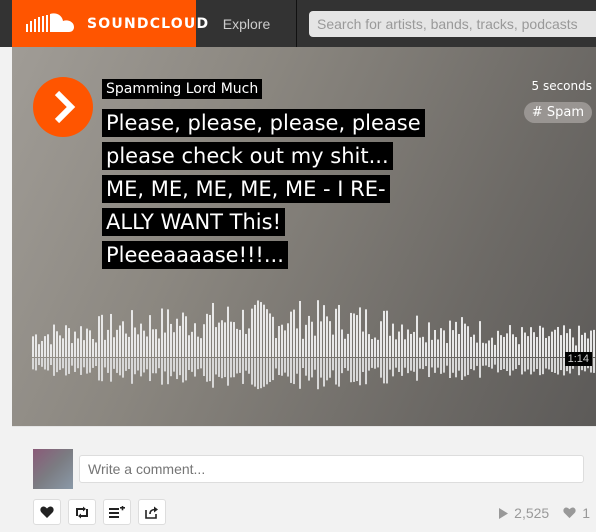 The width and height of the screenshot is (596, 532). I want to click on like-count-heart-icon, so click(569, 513).